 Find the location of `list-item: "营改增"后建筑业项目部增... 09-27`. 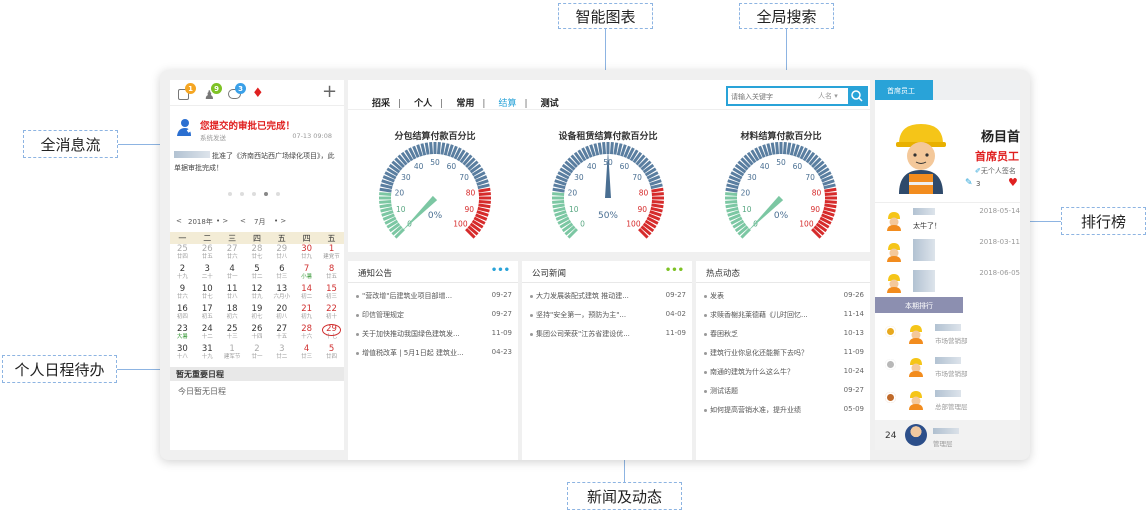

list-item: "营改增"后建筑业项目部增... 09-27 is located at coordinates (433, 295).